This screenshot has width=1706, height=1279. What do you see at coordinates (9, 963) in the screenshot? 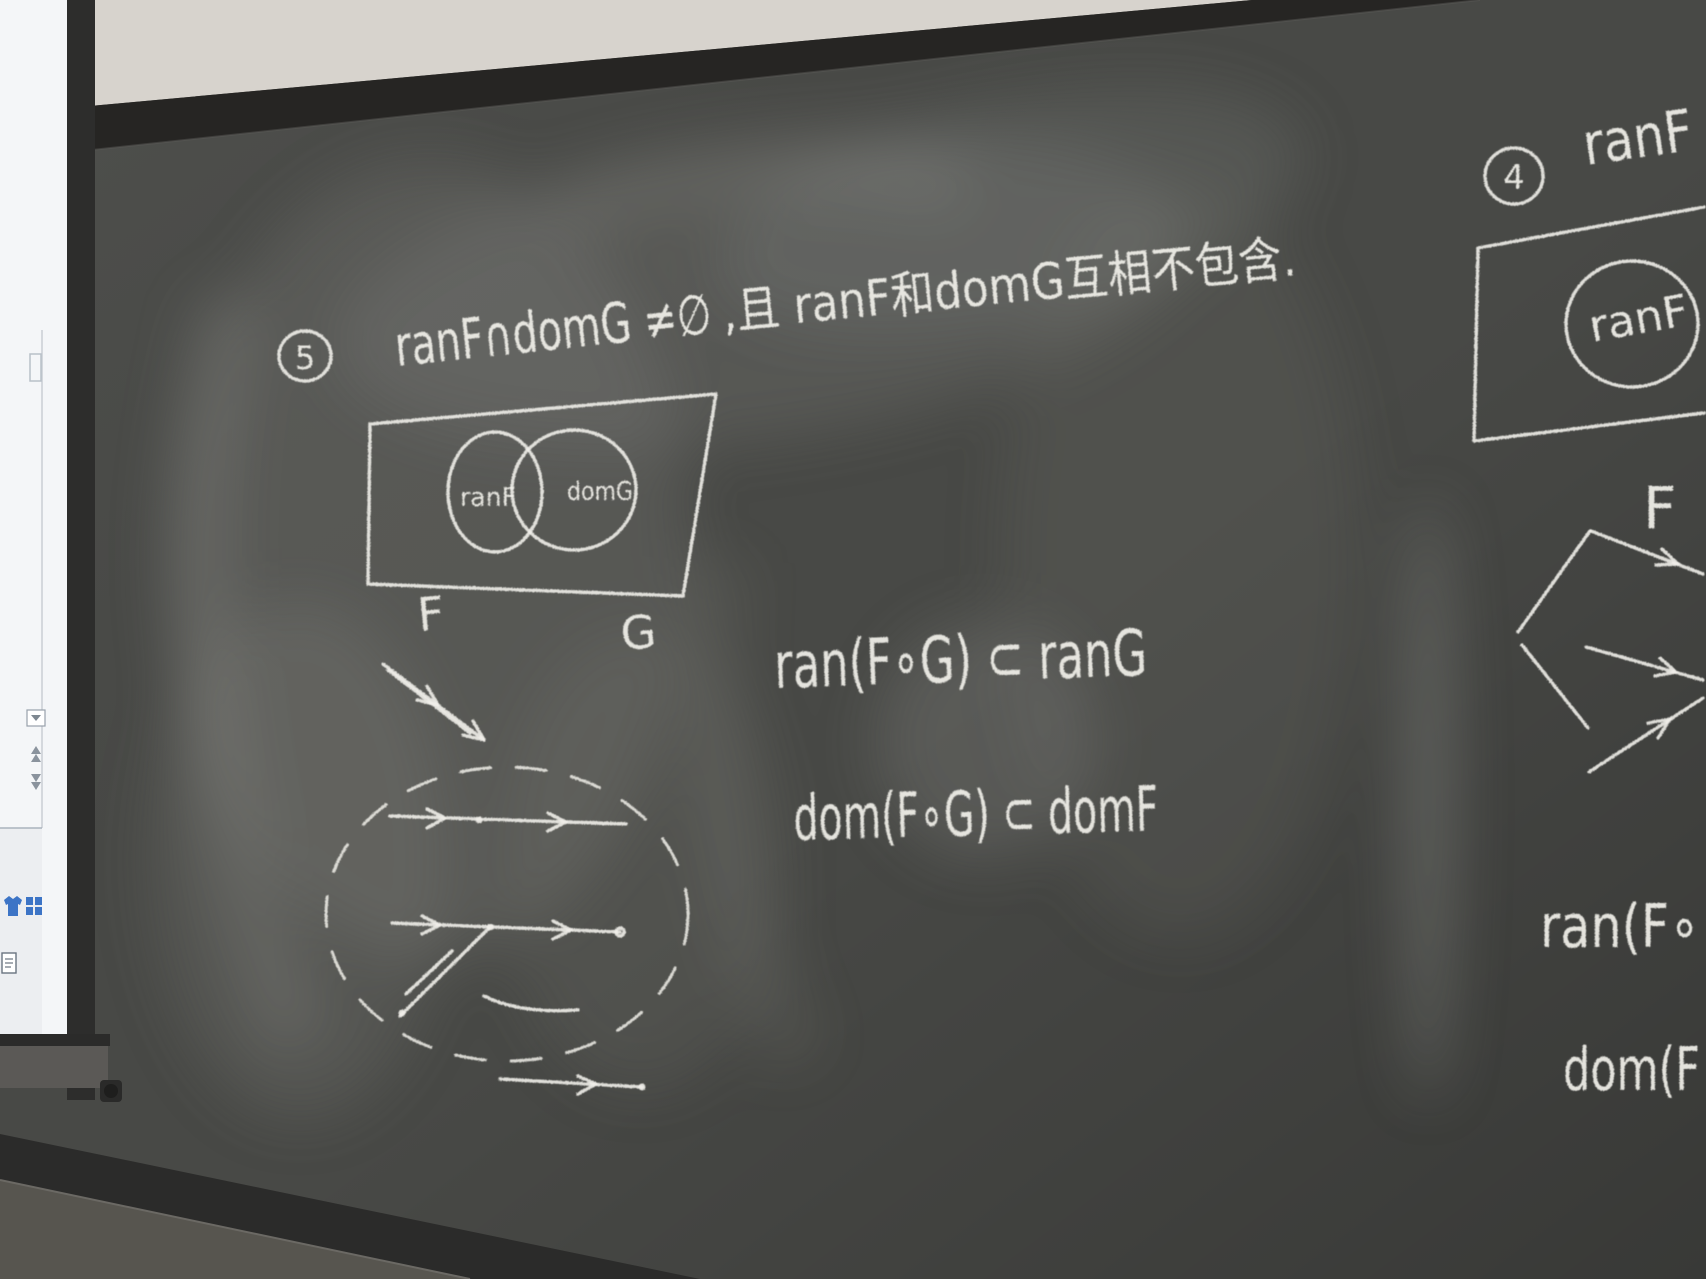
I see `document-icon` at bounding box center [9, 963].